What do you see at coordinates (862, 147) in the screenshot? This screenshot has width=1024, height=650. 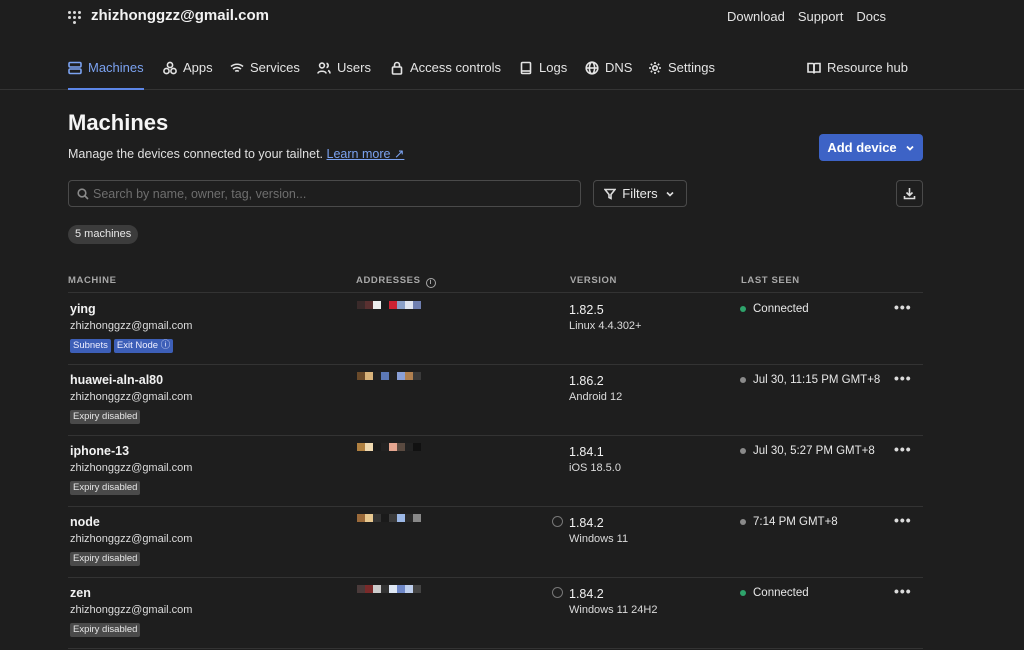 I see `add-device-label: Add device` at bounding box center [862, 147].